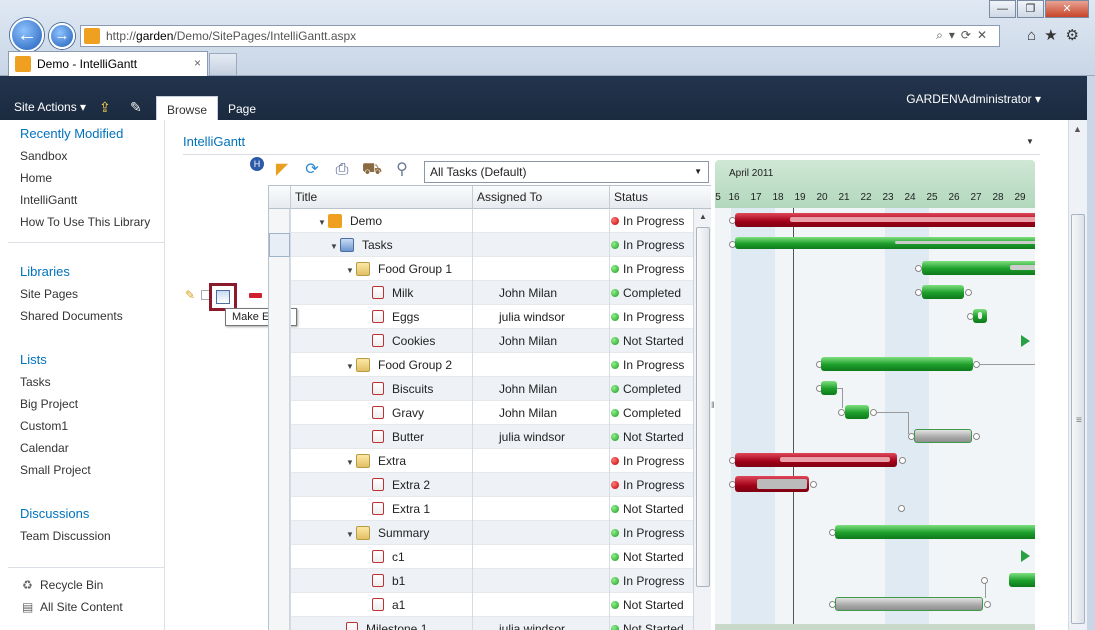  I want to click on column-assigned-to: Assigned To, so click(540, 197).